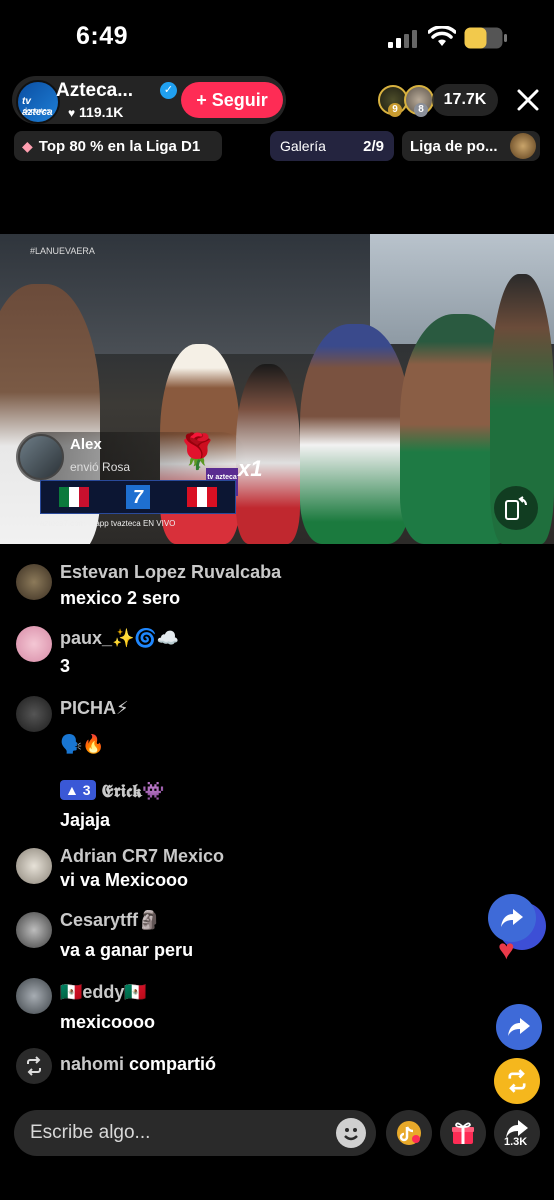  What do you see at coordinates (27, 145) in the screenshot?
I see `diamond-icon: ◆` at bounding box center [27, 145].